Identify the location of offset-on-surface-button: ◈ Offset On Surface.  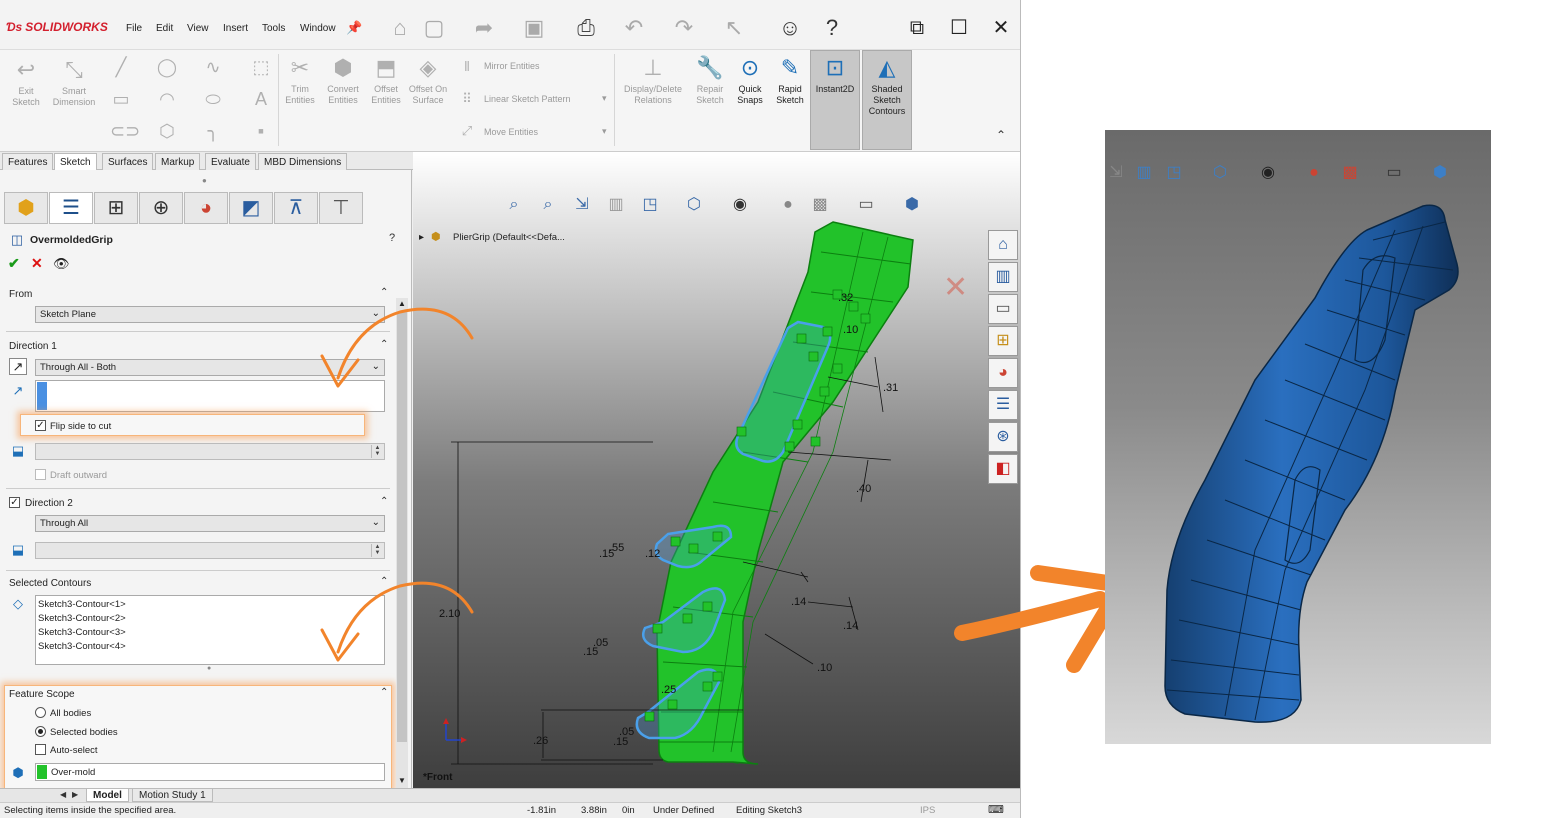
(428, 80).